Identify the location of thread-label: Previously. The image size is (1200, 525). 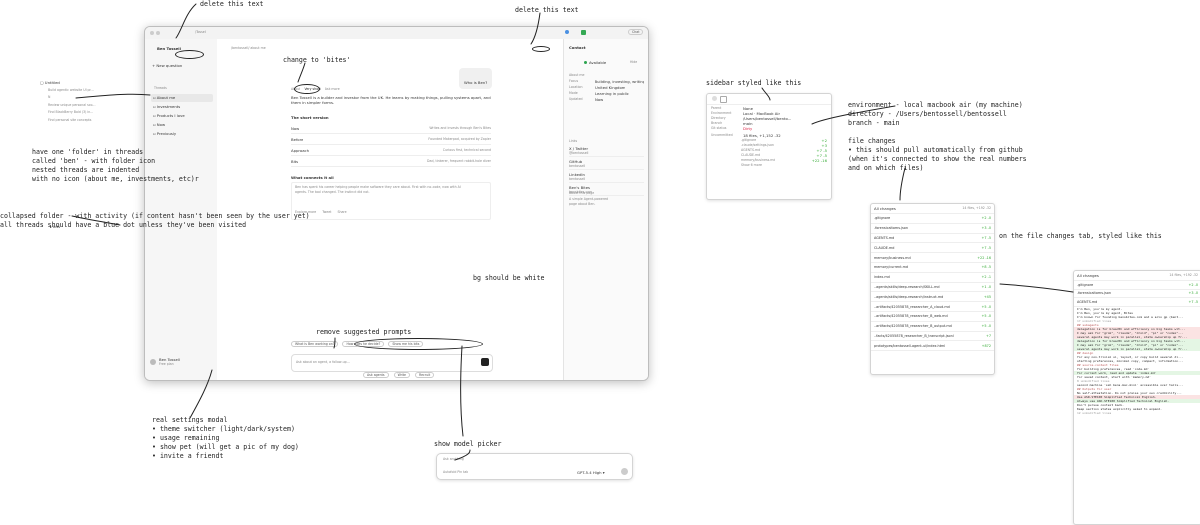
(166, 133).